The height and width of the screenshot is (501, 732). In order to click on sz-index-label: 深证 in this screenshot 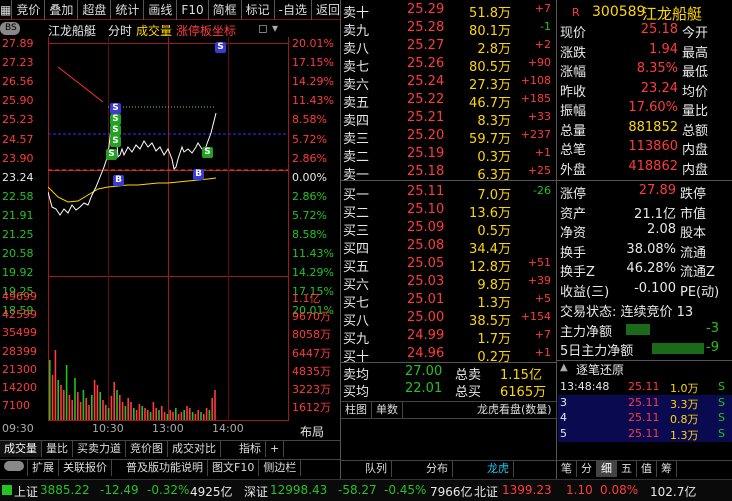, I will do `click(256, 491)`.